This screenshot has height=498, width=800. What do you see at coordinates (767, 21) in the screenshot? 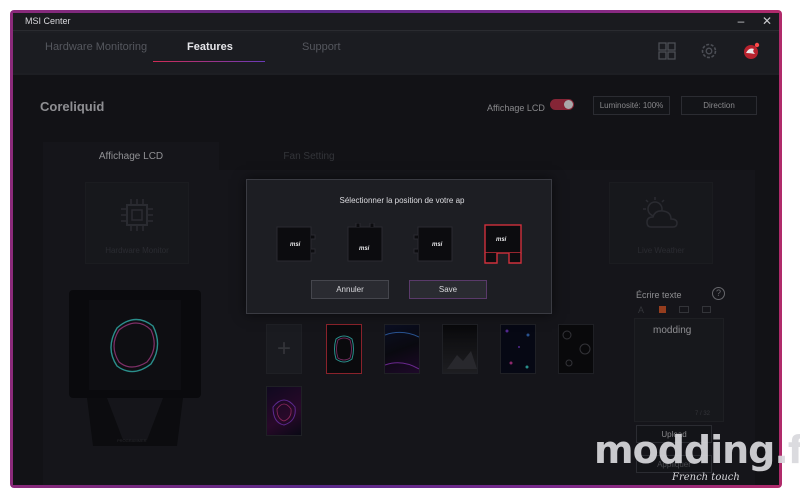
I see `close-button: ✕` at bounding box center [767, 21].